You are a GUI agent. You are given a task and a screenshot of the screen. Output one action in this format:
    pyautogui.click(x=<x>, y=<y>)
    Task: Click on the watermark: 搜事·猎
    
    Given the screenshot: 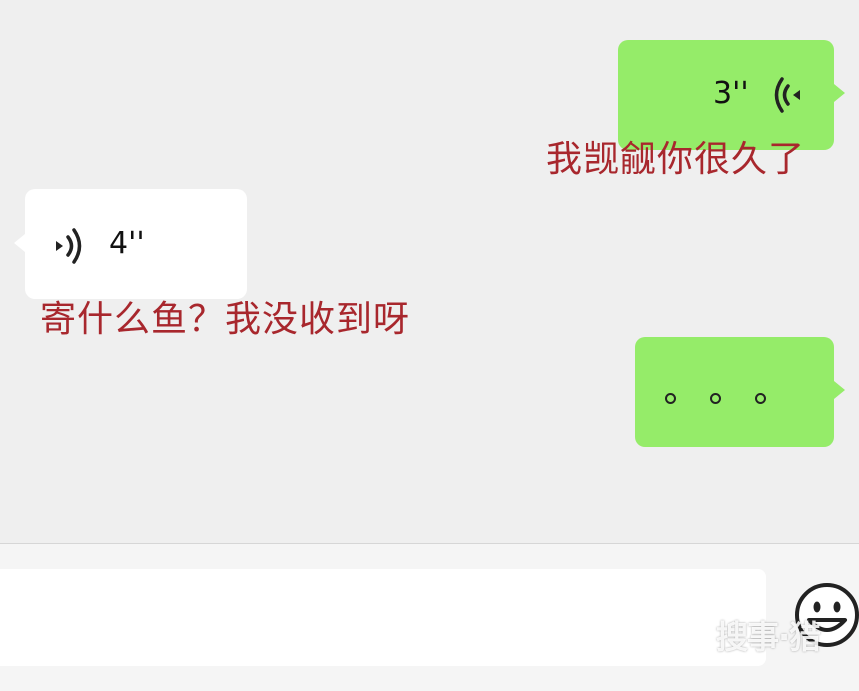 What is the action you would take?
    pyautogui.click(x=768, y=637)
    